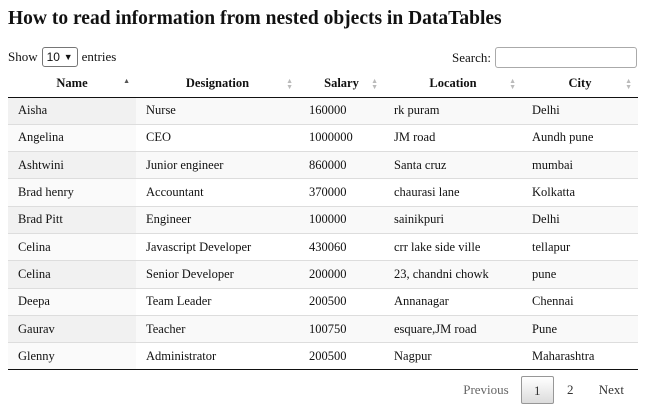 The width and height of the screenshot is (645, 406). I want to click on cell-city: mumbai, so click(580, 165).